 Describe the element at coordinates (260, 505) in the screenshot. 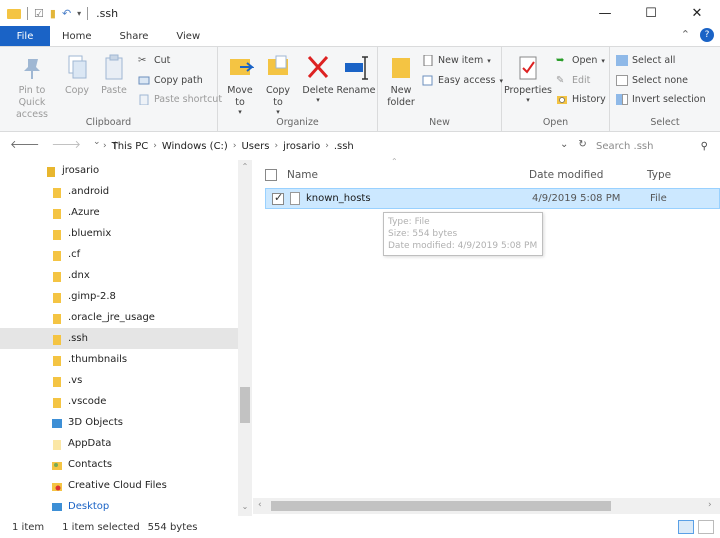

I see `scroll-left-icon: ‹` at that location.